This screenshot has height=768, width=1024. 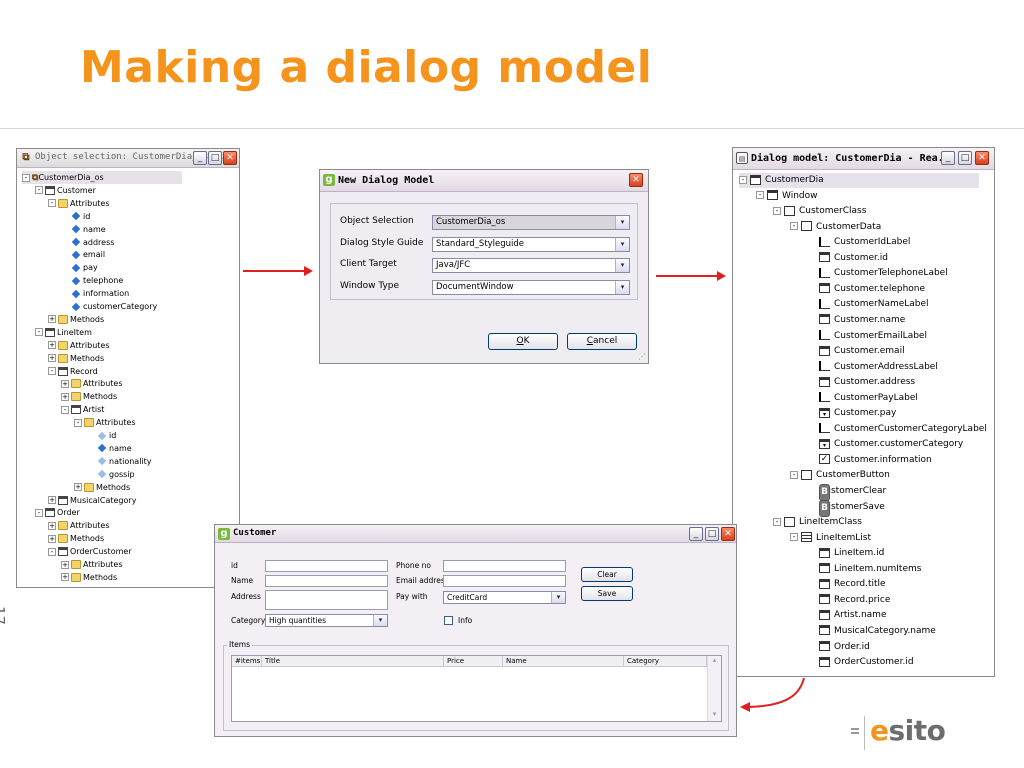 What do you see at coordinates (475, 534) in the screenshot?
I see `customer-titlebar: g Customer _ □ ✕` at bounding box center [475, 534].